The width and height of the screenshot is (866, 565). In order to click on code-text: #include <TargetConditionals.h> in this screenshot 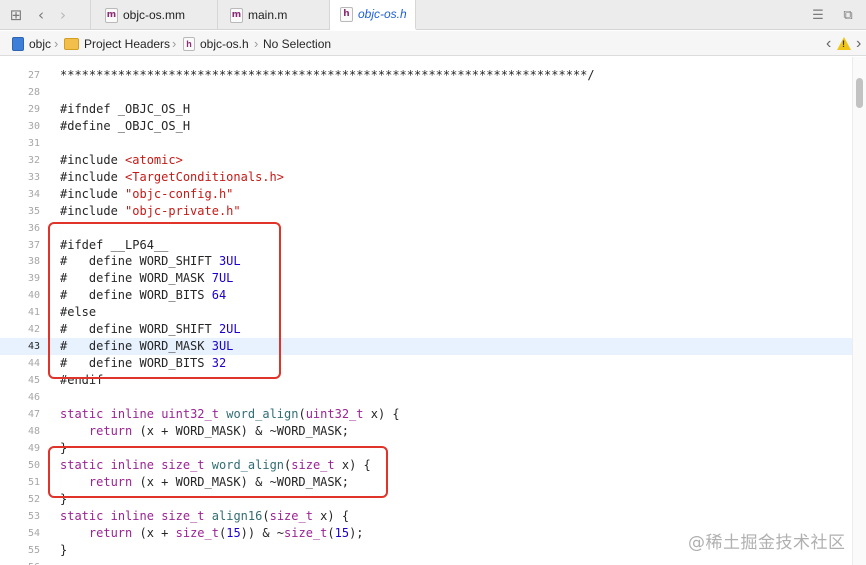, I will do `click(172, 177)`.